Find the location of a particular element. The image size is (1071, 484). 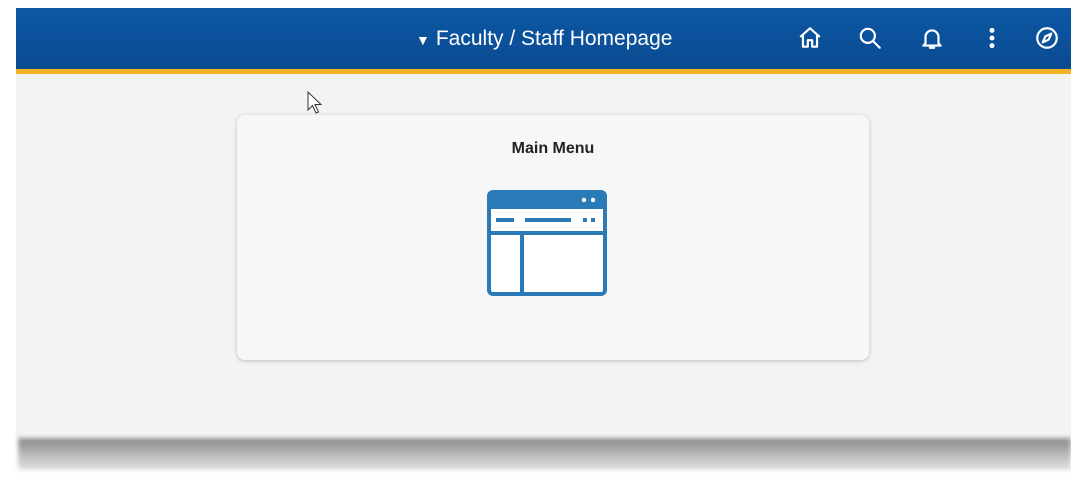

page-title-dropdown: ▼ Faculty / Staff Homepage is located at coordinates (544, 39).